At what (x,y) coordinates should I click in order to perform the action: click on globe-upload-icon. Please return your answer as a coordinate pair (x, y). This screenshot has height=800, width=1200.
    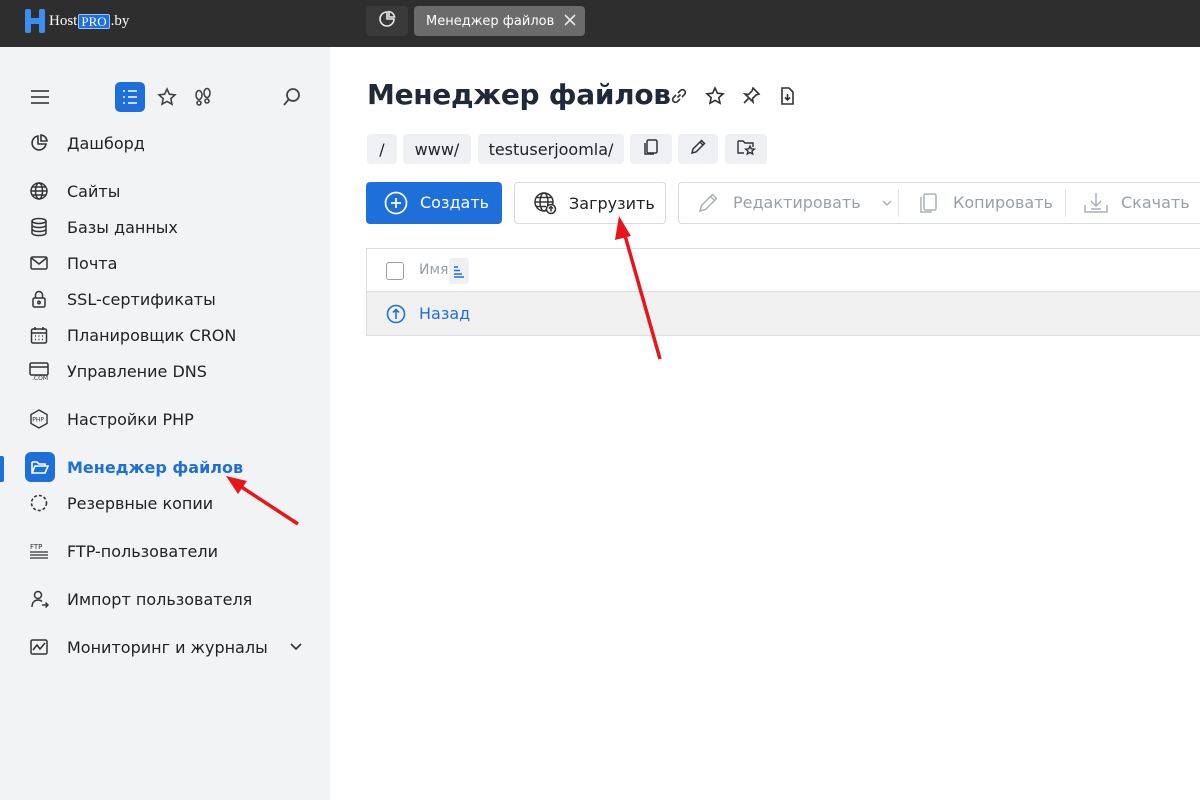
    Looking at the image, I should click on (545, 205).